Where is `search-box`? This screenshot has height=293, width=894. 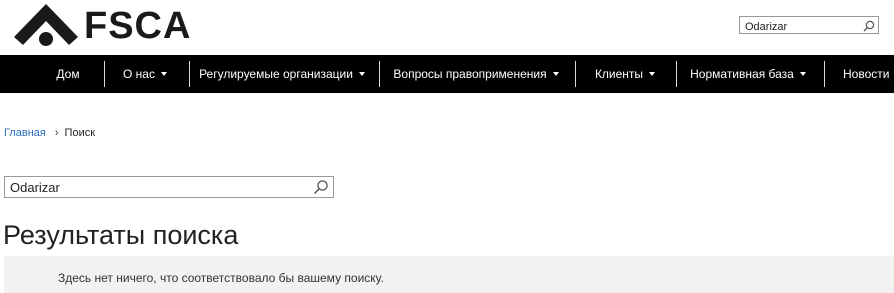 search-box is located at coordinates (169, 187).